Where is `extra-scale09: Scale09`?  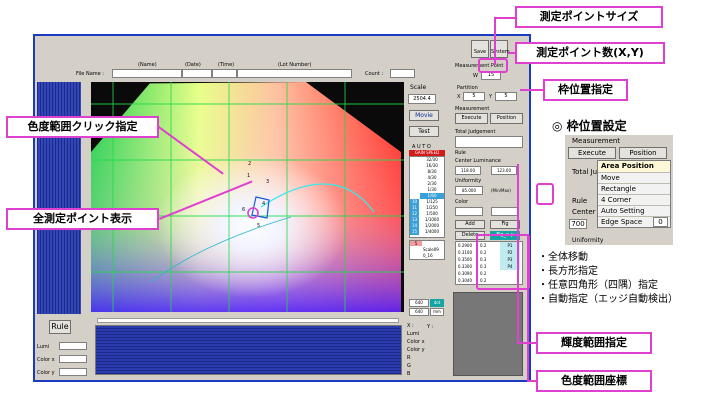 extra-scale09: Scale09 is located at coordinates (431, 249).